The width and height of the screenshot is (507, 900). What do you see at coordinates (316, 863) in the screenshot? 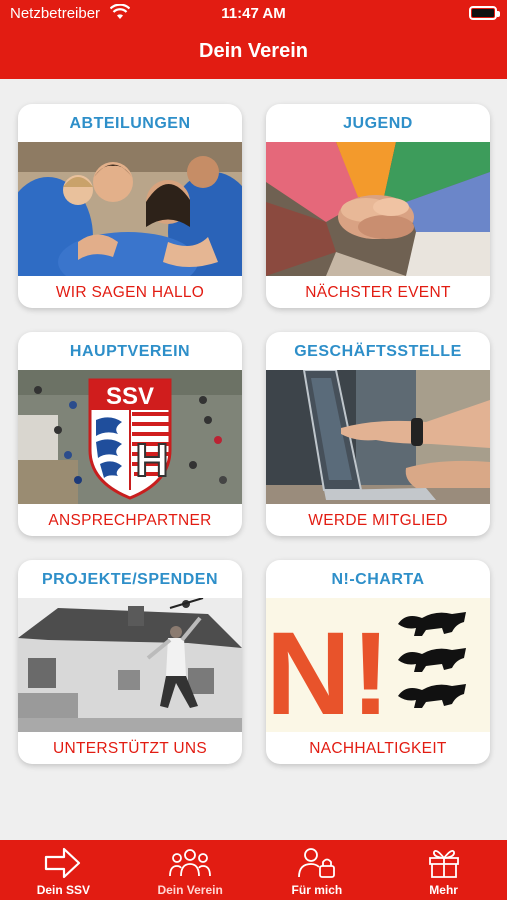
I see `user-lock-icon` at bounding box center [316, 863].